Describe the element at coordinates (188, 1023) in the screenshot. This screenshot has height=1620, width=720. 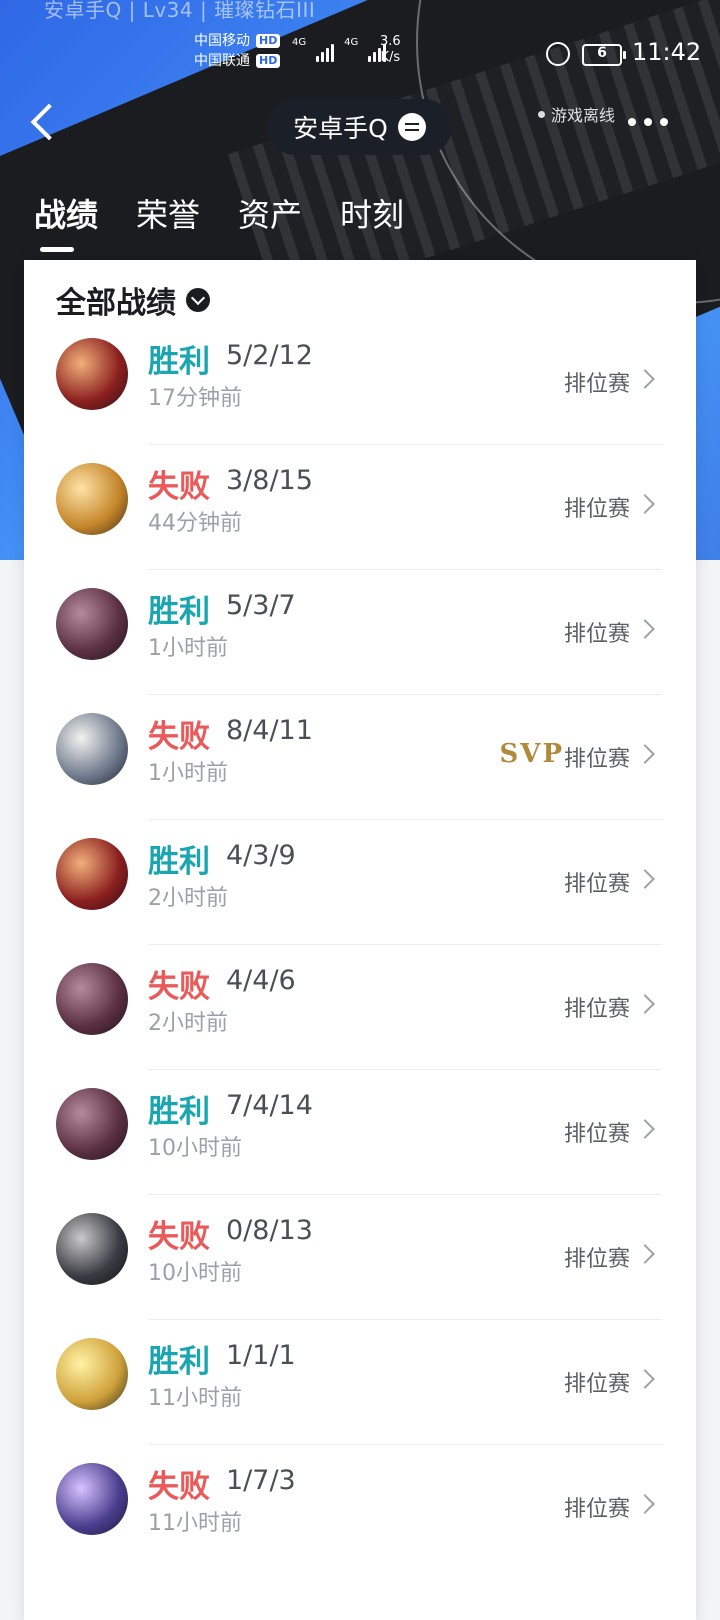
I see `time-ago: 2小时前` at that location.